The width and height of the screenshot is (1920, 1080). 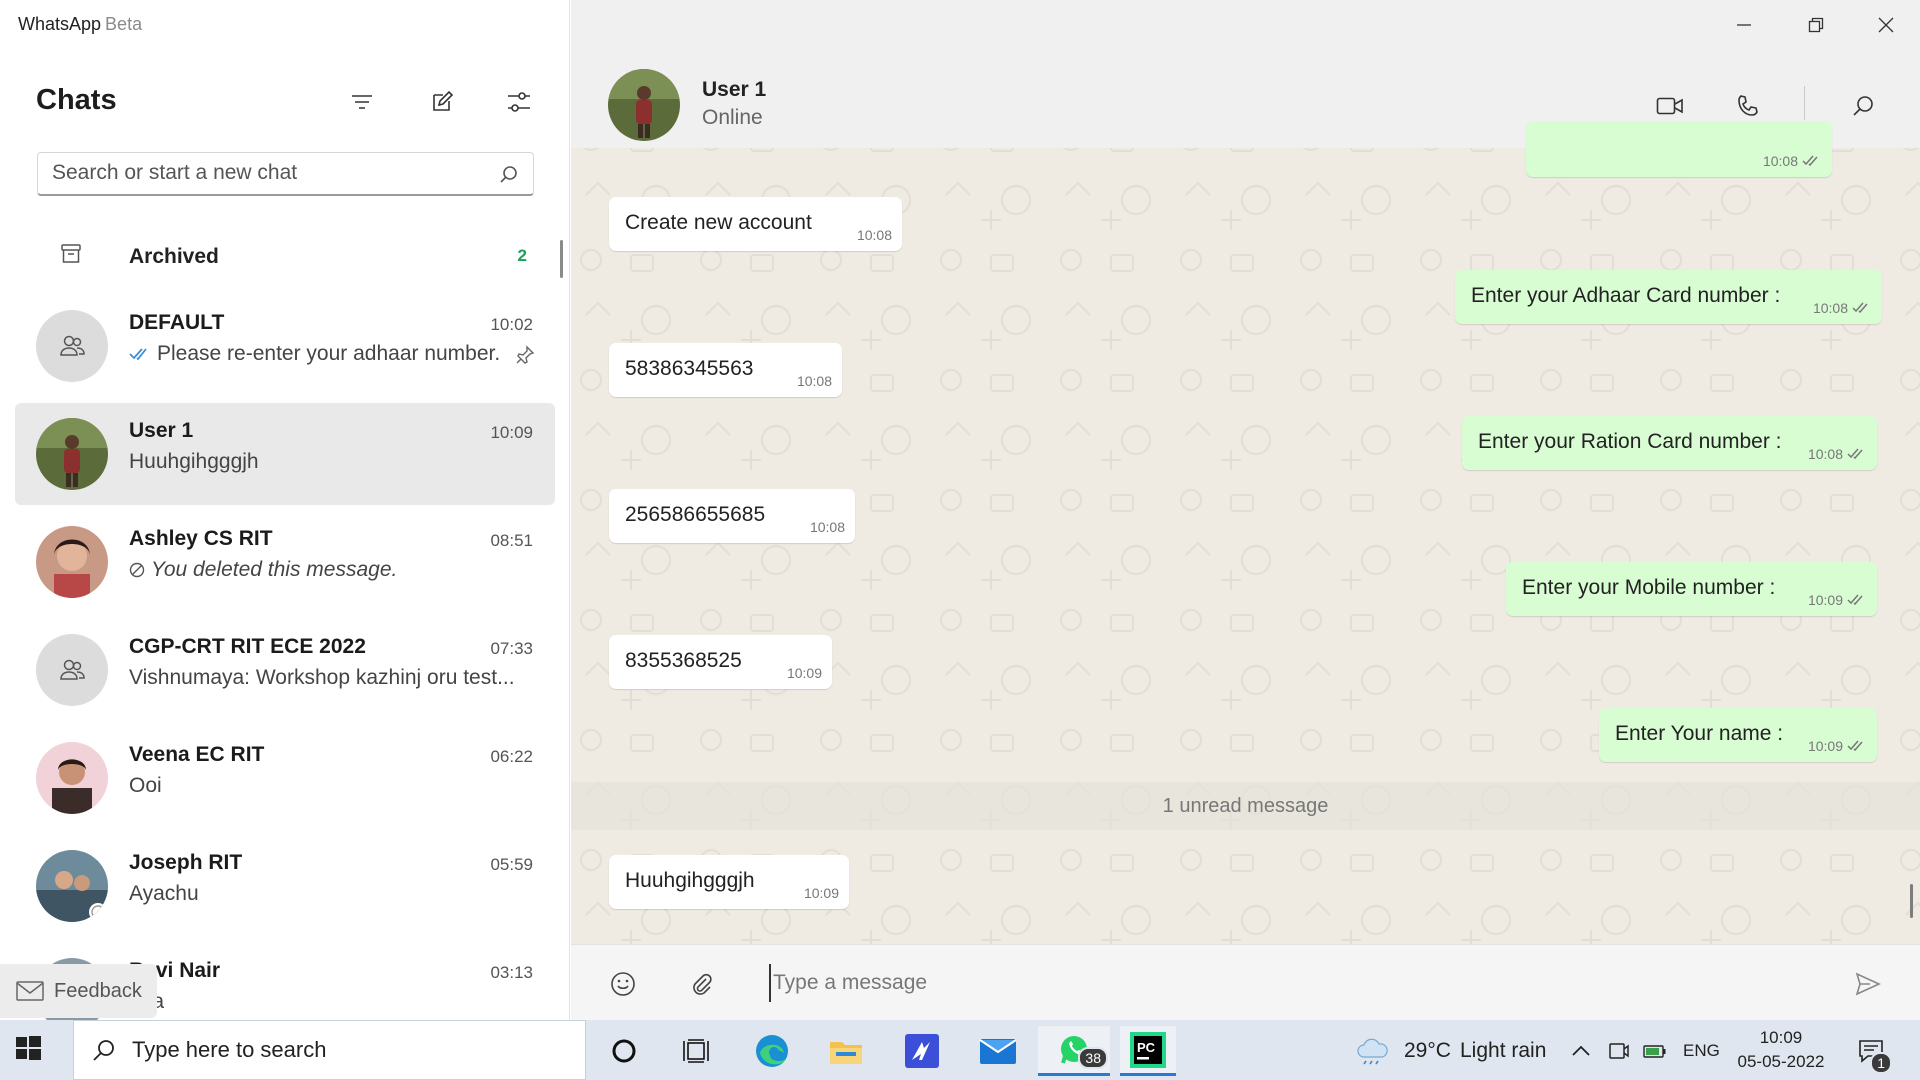 I want to click on message-meta: 10:09, so click(x=1836, y=600).